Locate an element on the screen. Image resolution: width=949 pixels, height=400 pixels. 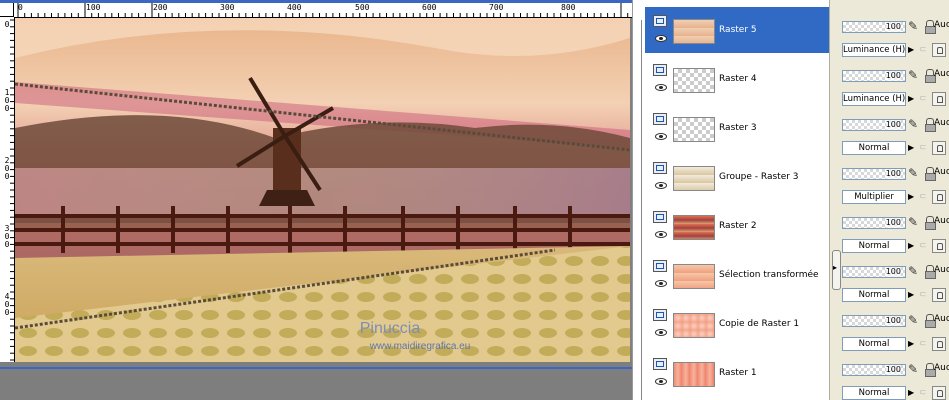
layer-row: Groupe - Raster 3 is located at coordinates (737, 177).